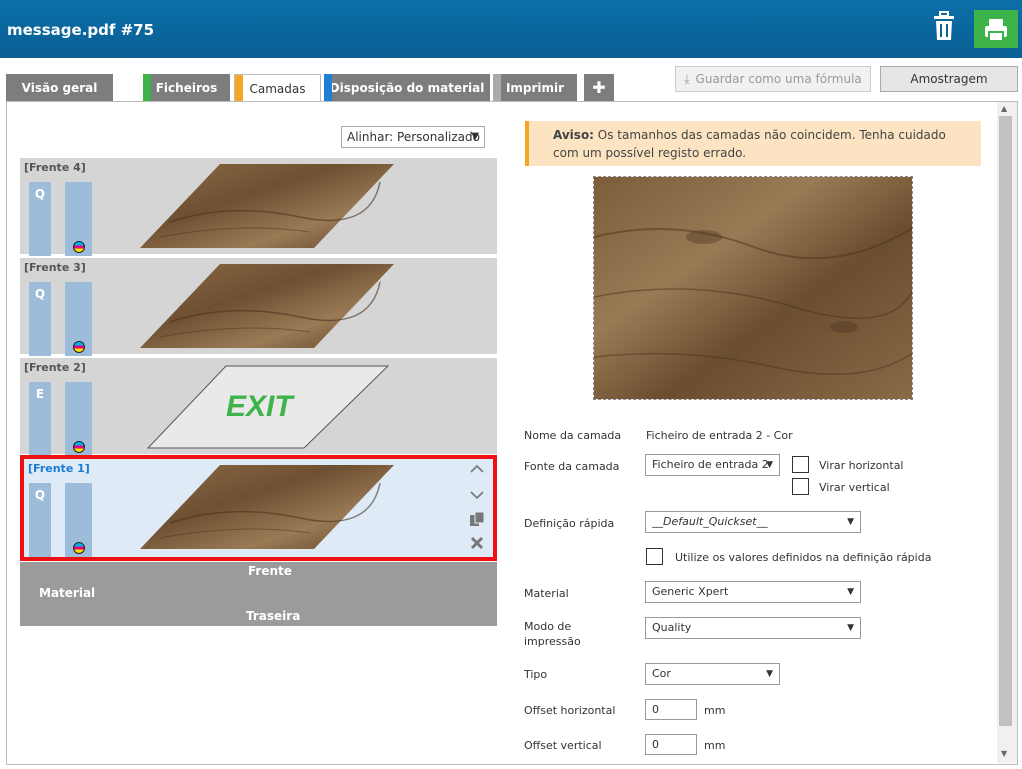 This screenshot has width=1022, height=769. I want to click on print-button, so click(996, 29).